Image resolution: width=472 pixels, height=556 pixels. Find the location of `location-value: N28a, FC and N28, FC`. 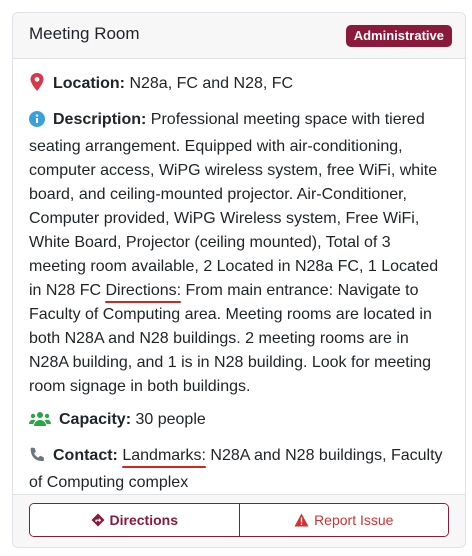

location-value: N28a, FC and N28, FC is located at coordinates (211, 83).